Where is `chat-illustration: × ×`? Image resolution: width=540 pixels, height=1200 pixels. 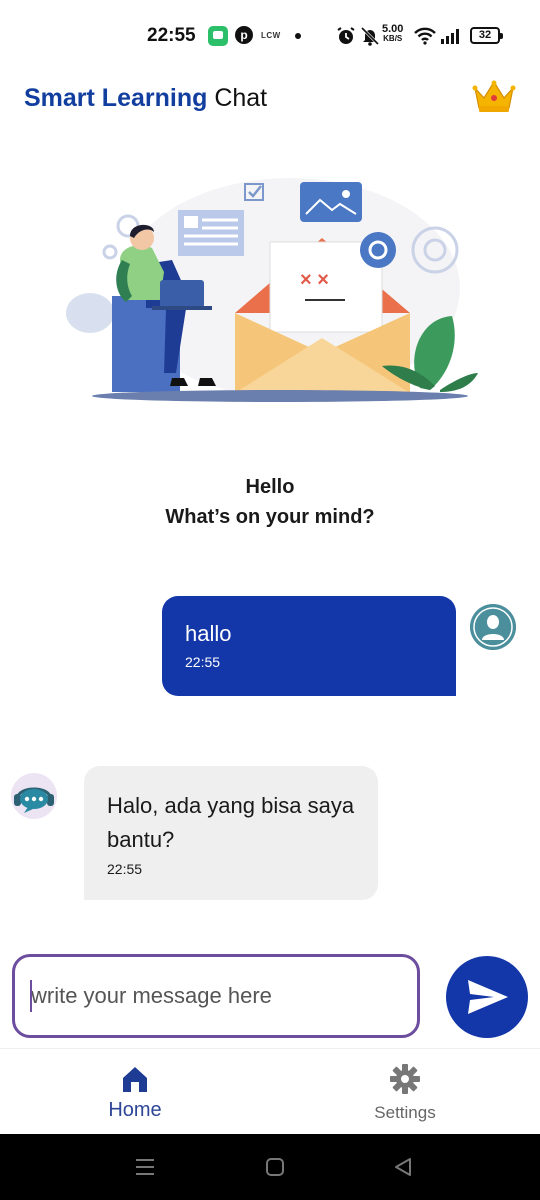
chat-illustration: × × is located at coordinates (272, 290).